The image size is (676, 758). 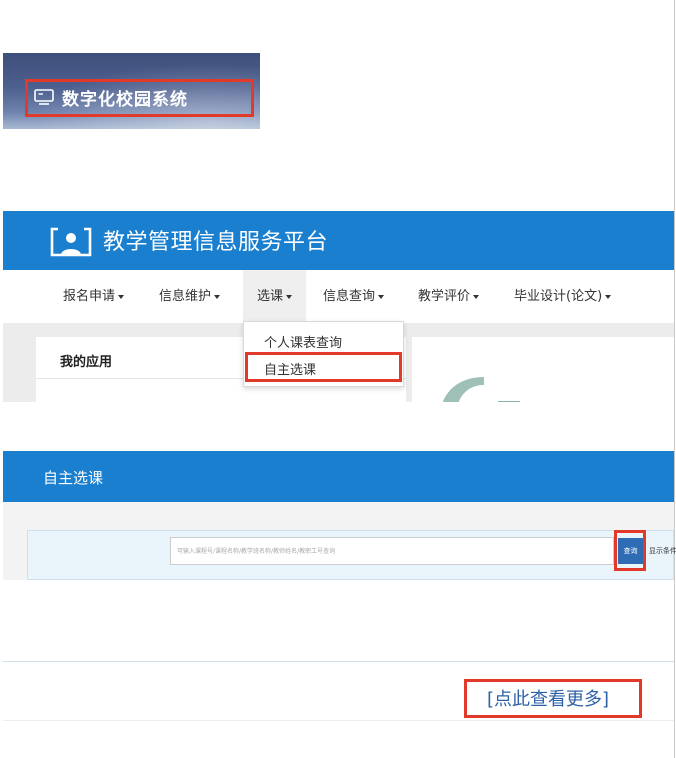 I want to click on search-panel: 查询 显示条件, so click(x=351, y=555).